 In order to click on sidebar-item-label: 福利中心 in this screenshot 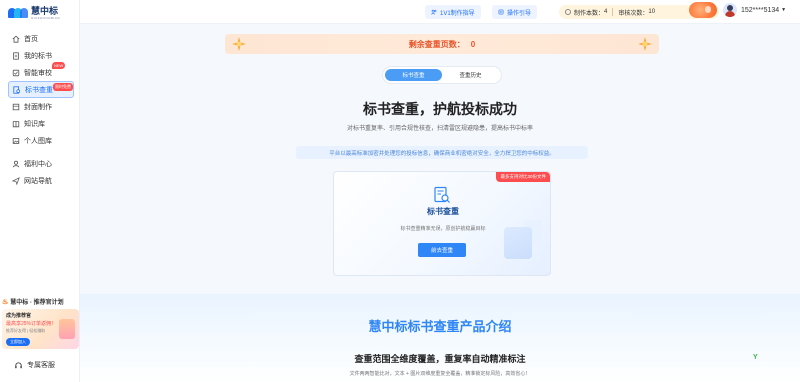, I will do `click(38, 164)`.